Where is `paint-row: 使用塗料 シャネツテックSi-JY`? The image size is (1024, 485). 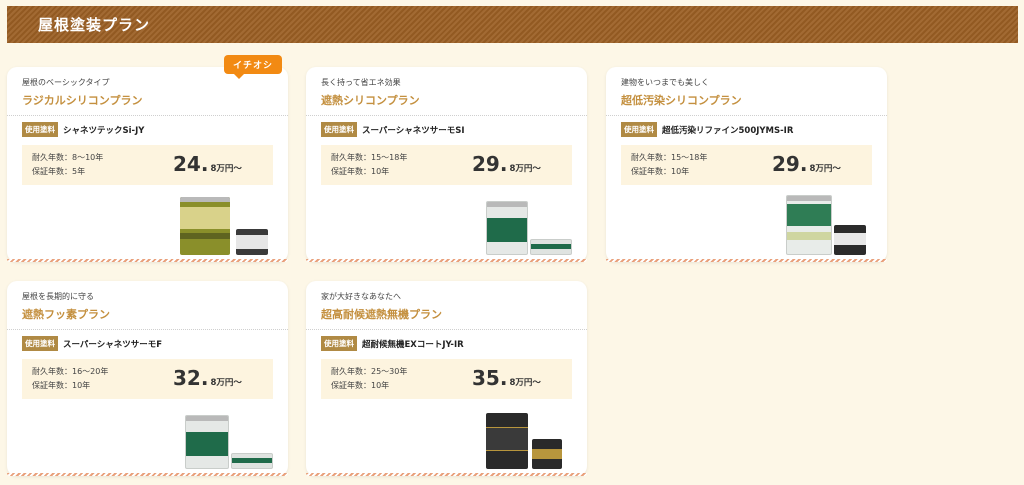
paint-row: 使用塗料 シャネツテックSi-JY is located at coordinates (83, 129).